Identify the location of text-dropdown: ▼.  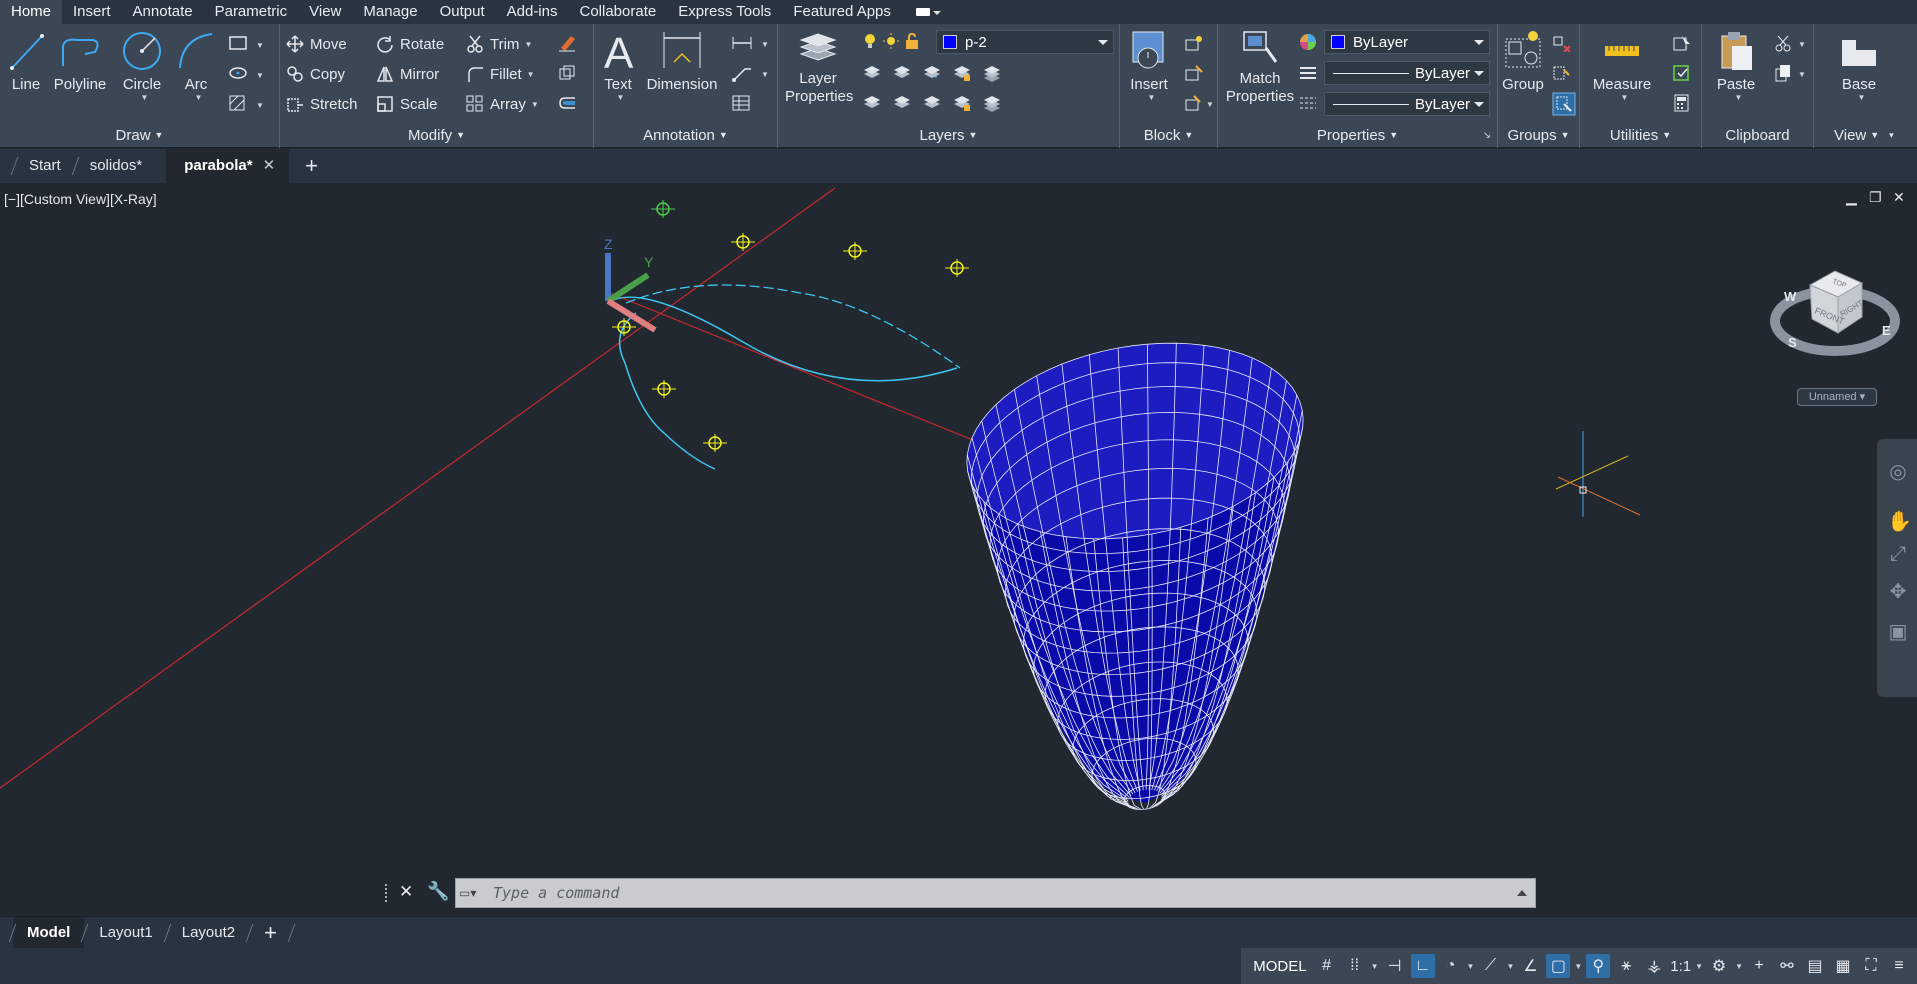
(620, 97).